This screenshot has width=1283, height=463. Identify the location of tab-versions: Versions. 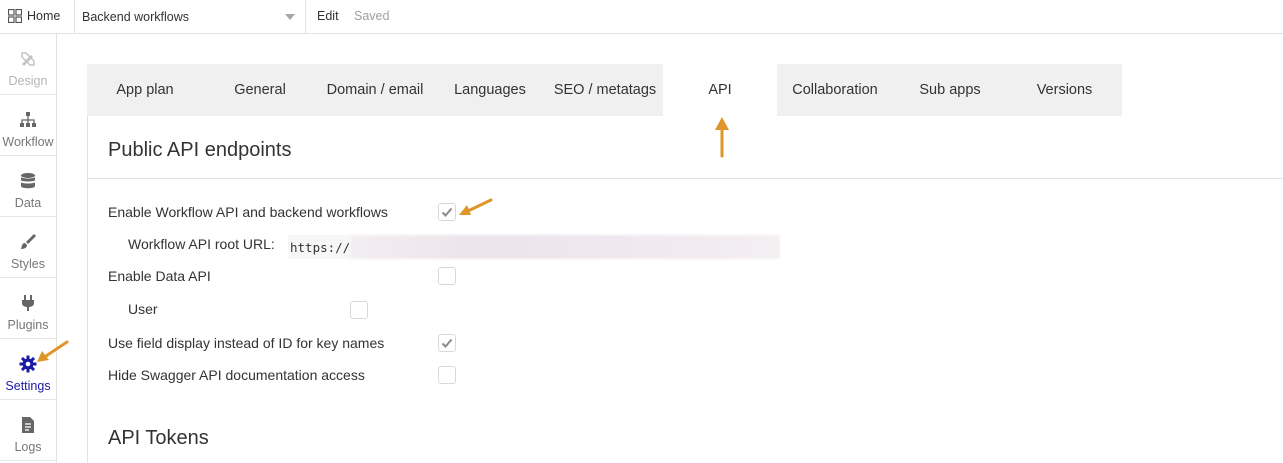
(1064, 90).